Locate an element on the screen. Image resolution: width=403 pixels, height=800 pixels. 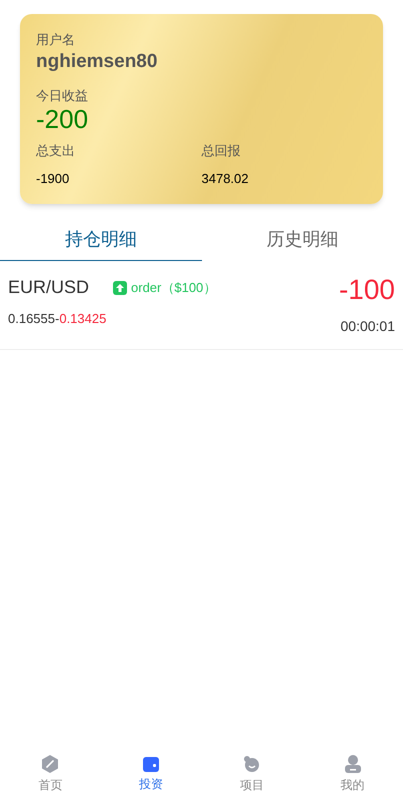
symbol: EUR/USD is located at coordinates (49, 287).